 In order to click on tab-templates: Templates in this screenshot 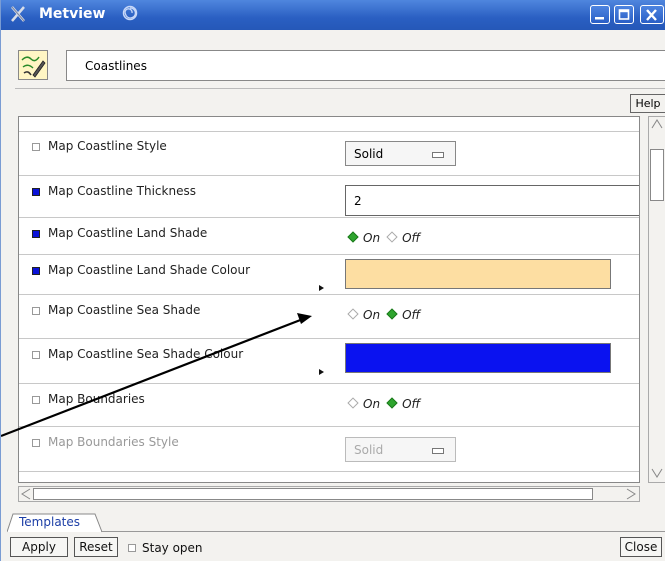, I will do `click(55, 523)`.